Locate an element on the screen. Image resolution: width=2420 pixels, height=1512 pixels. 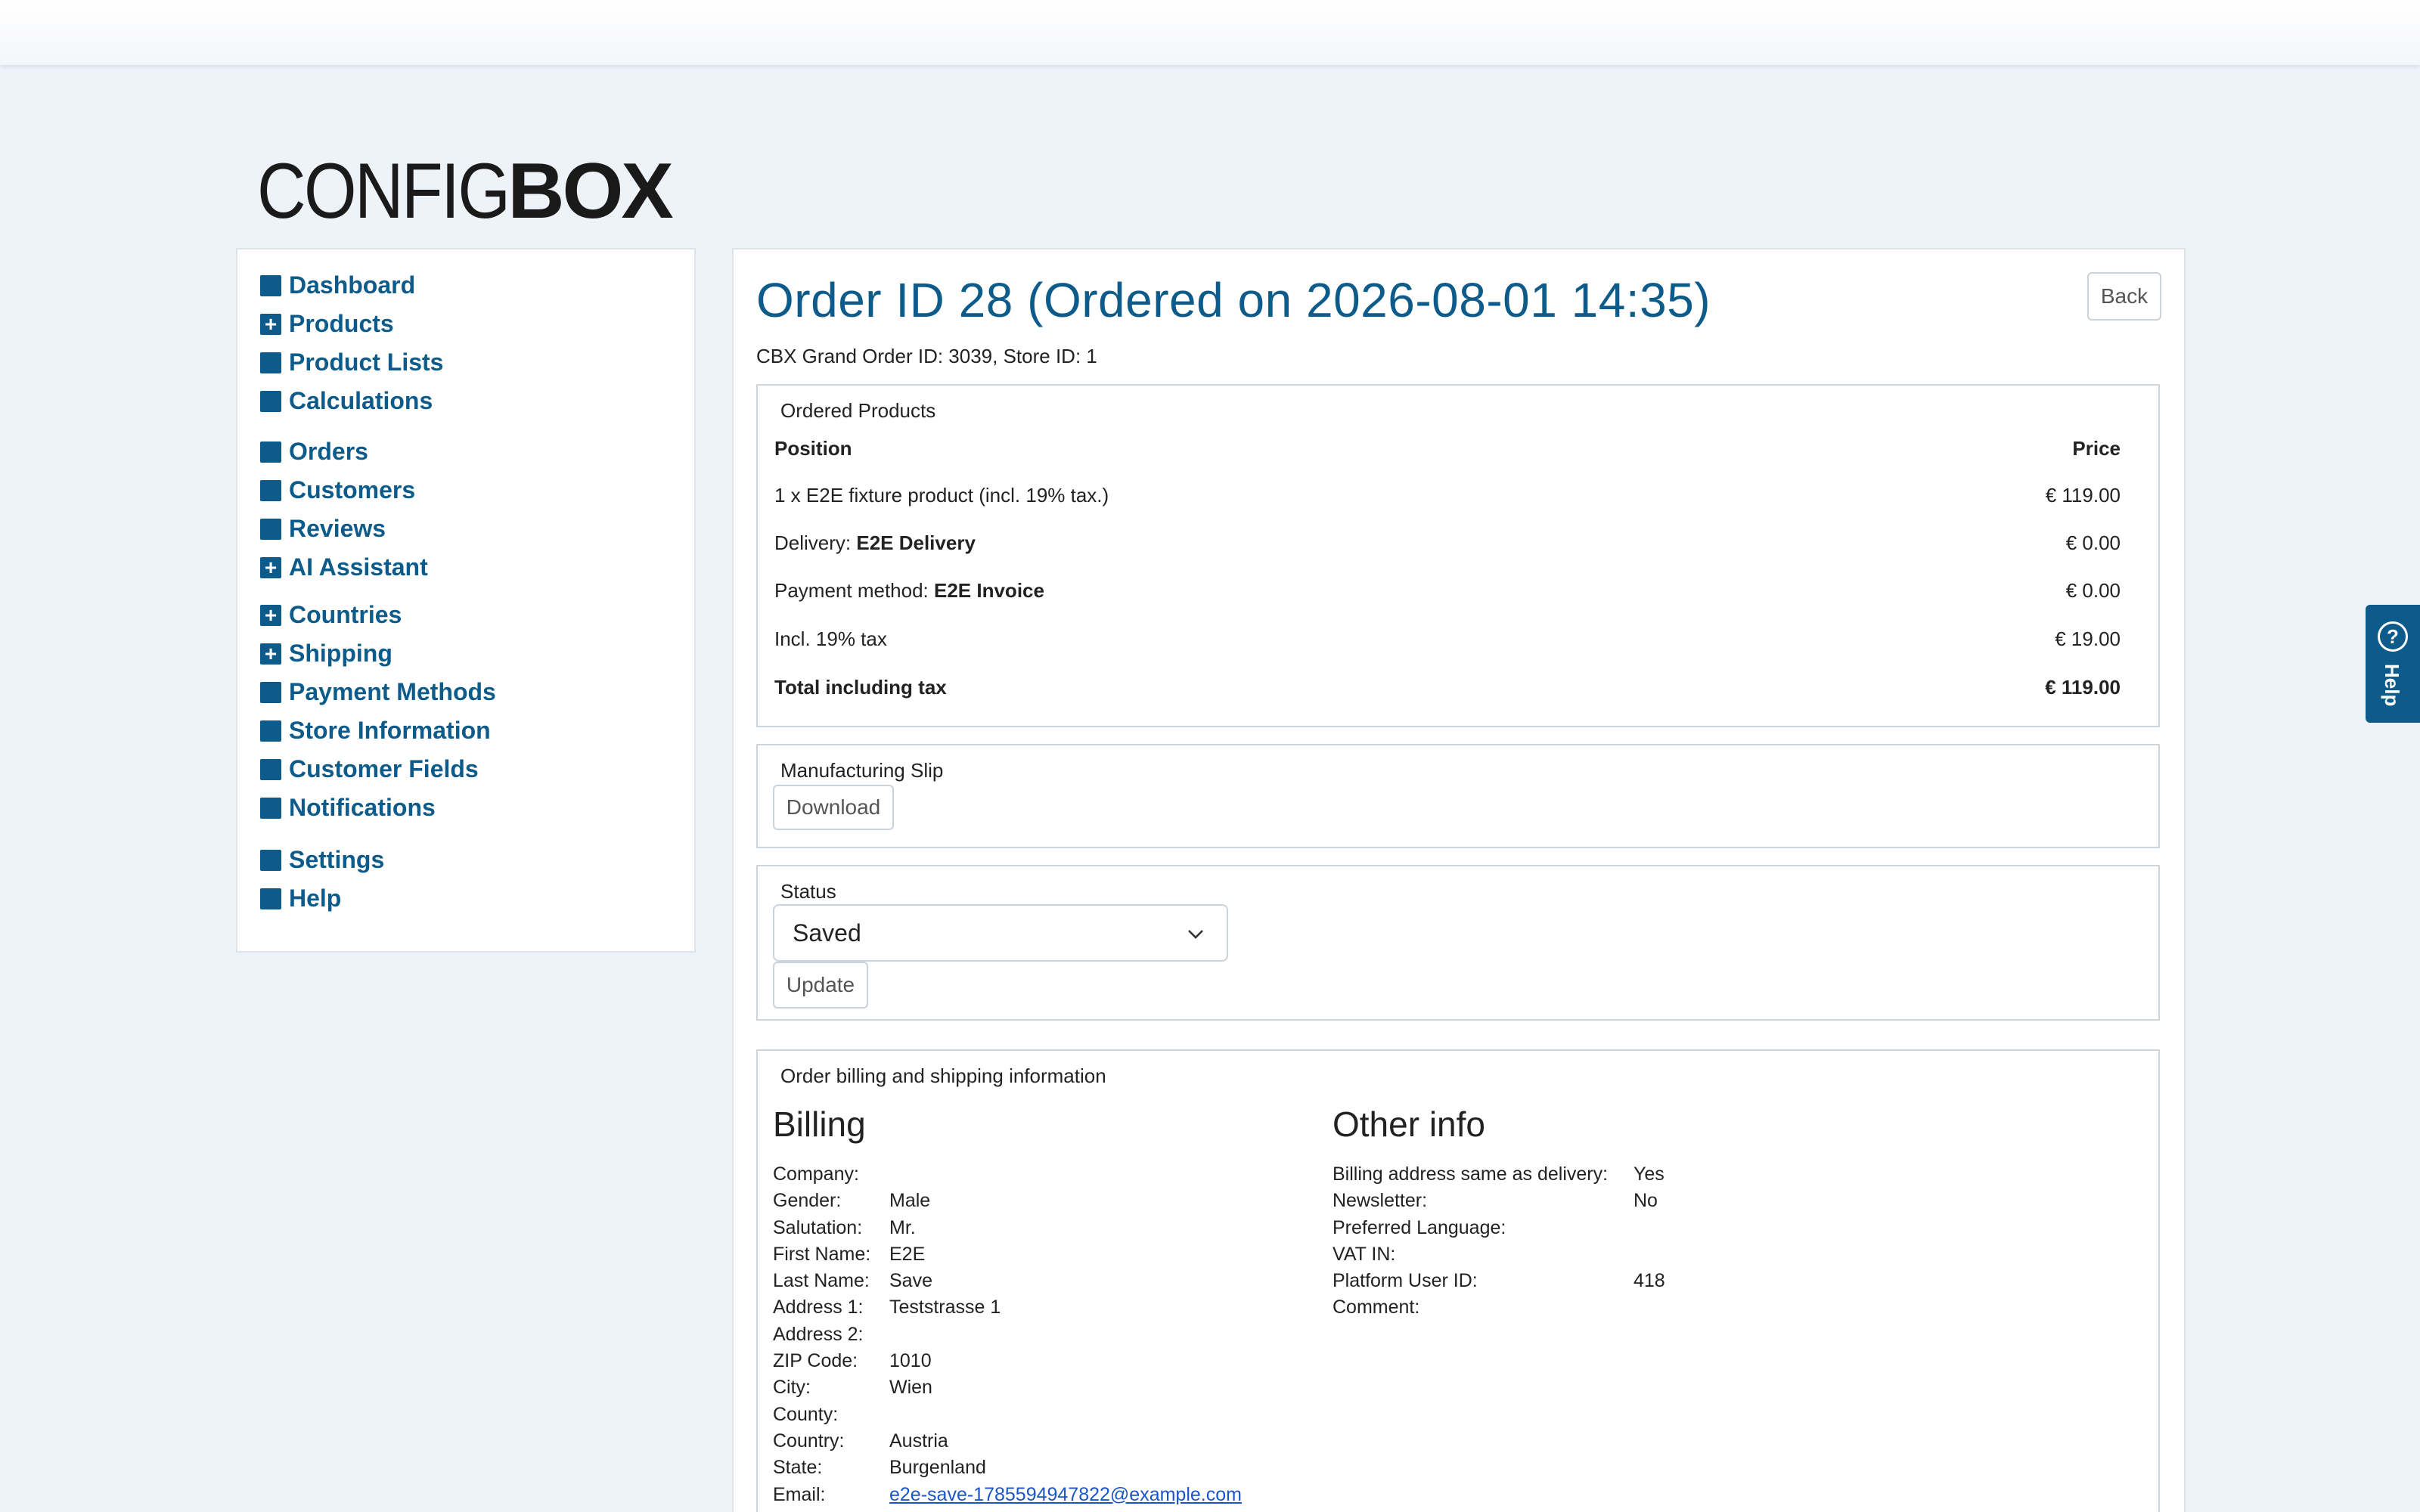
nav-group-system: Settings Help is located at coordinates (322, 879).